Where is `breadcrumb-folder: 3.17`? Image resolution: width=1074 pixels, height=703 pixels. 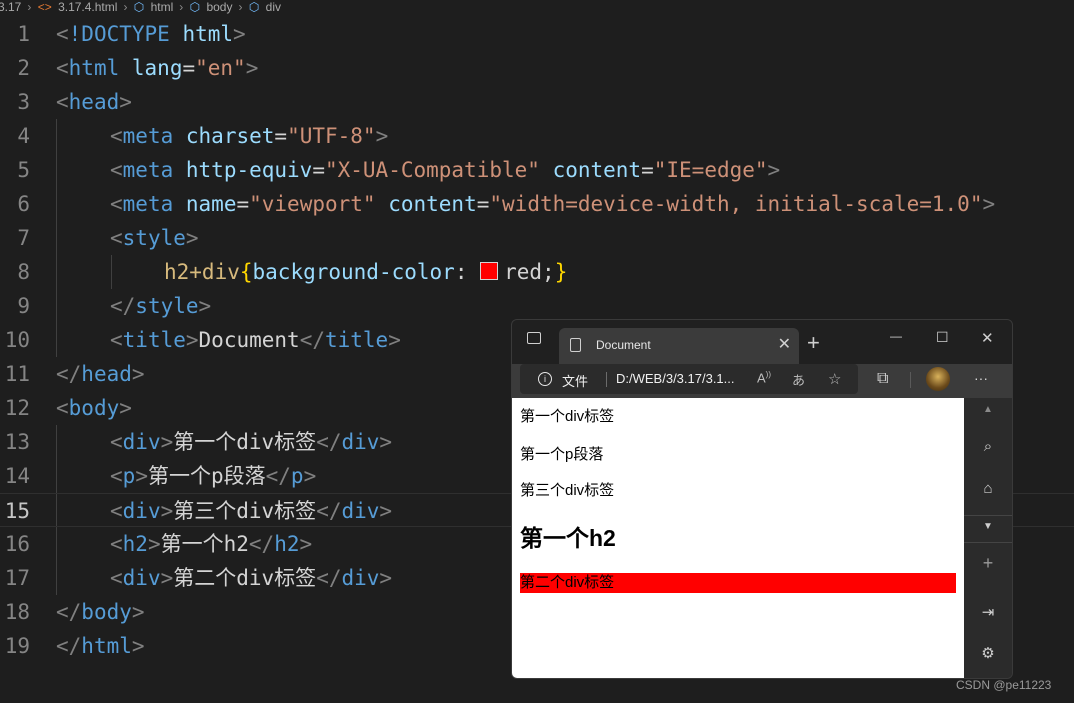
breadcrumb-folder: 3.17 is located at coordinates (10, 7).